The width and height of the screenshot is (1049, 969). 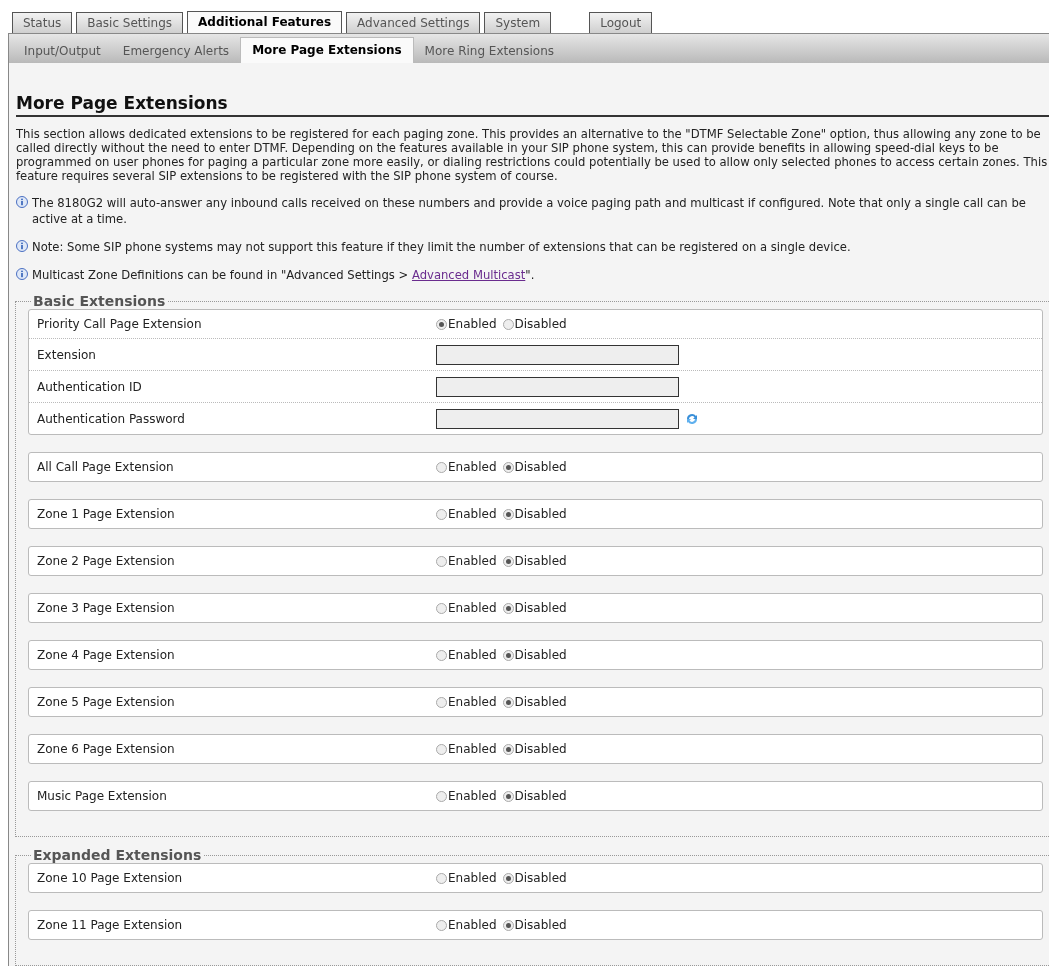 What do you see at coordinates (130, 22) in the screenshot?
I see `tab: Basic Settings` at bounding box center [130, 22].